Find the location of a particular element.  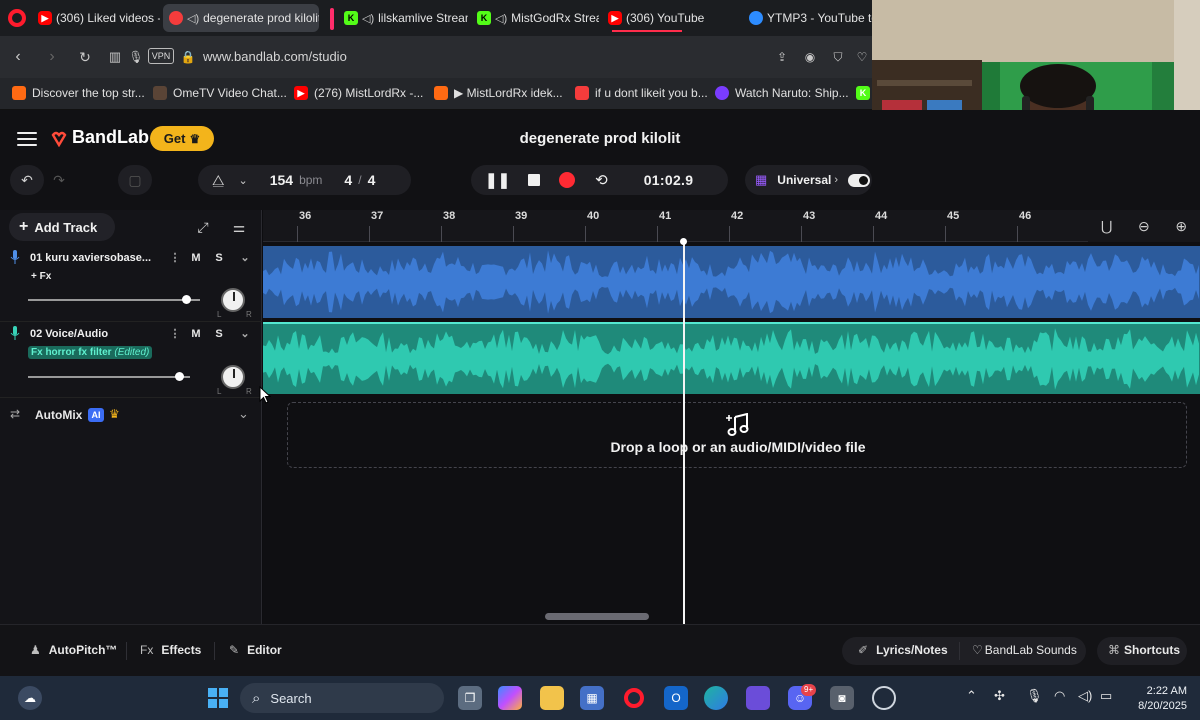

browser-tab-liked-videos: ▶ (306) Liked videos - Y is located at coordinates (96, 18).